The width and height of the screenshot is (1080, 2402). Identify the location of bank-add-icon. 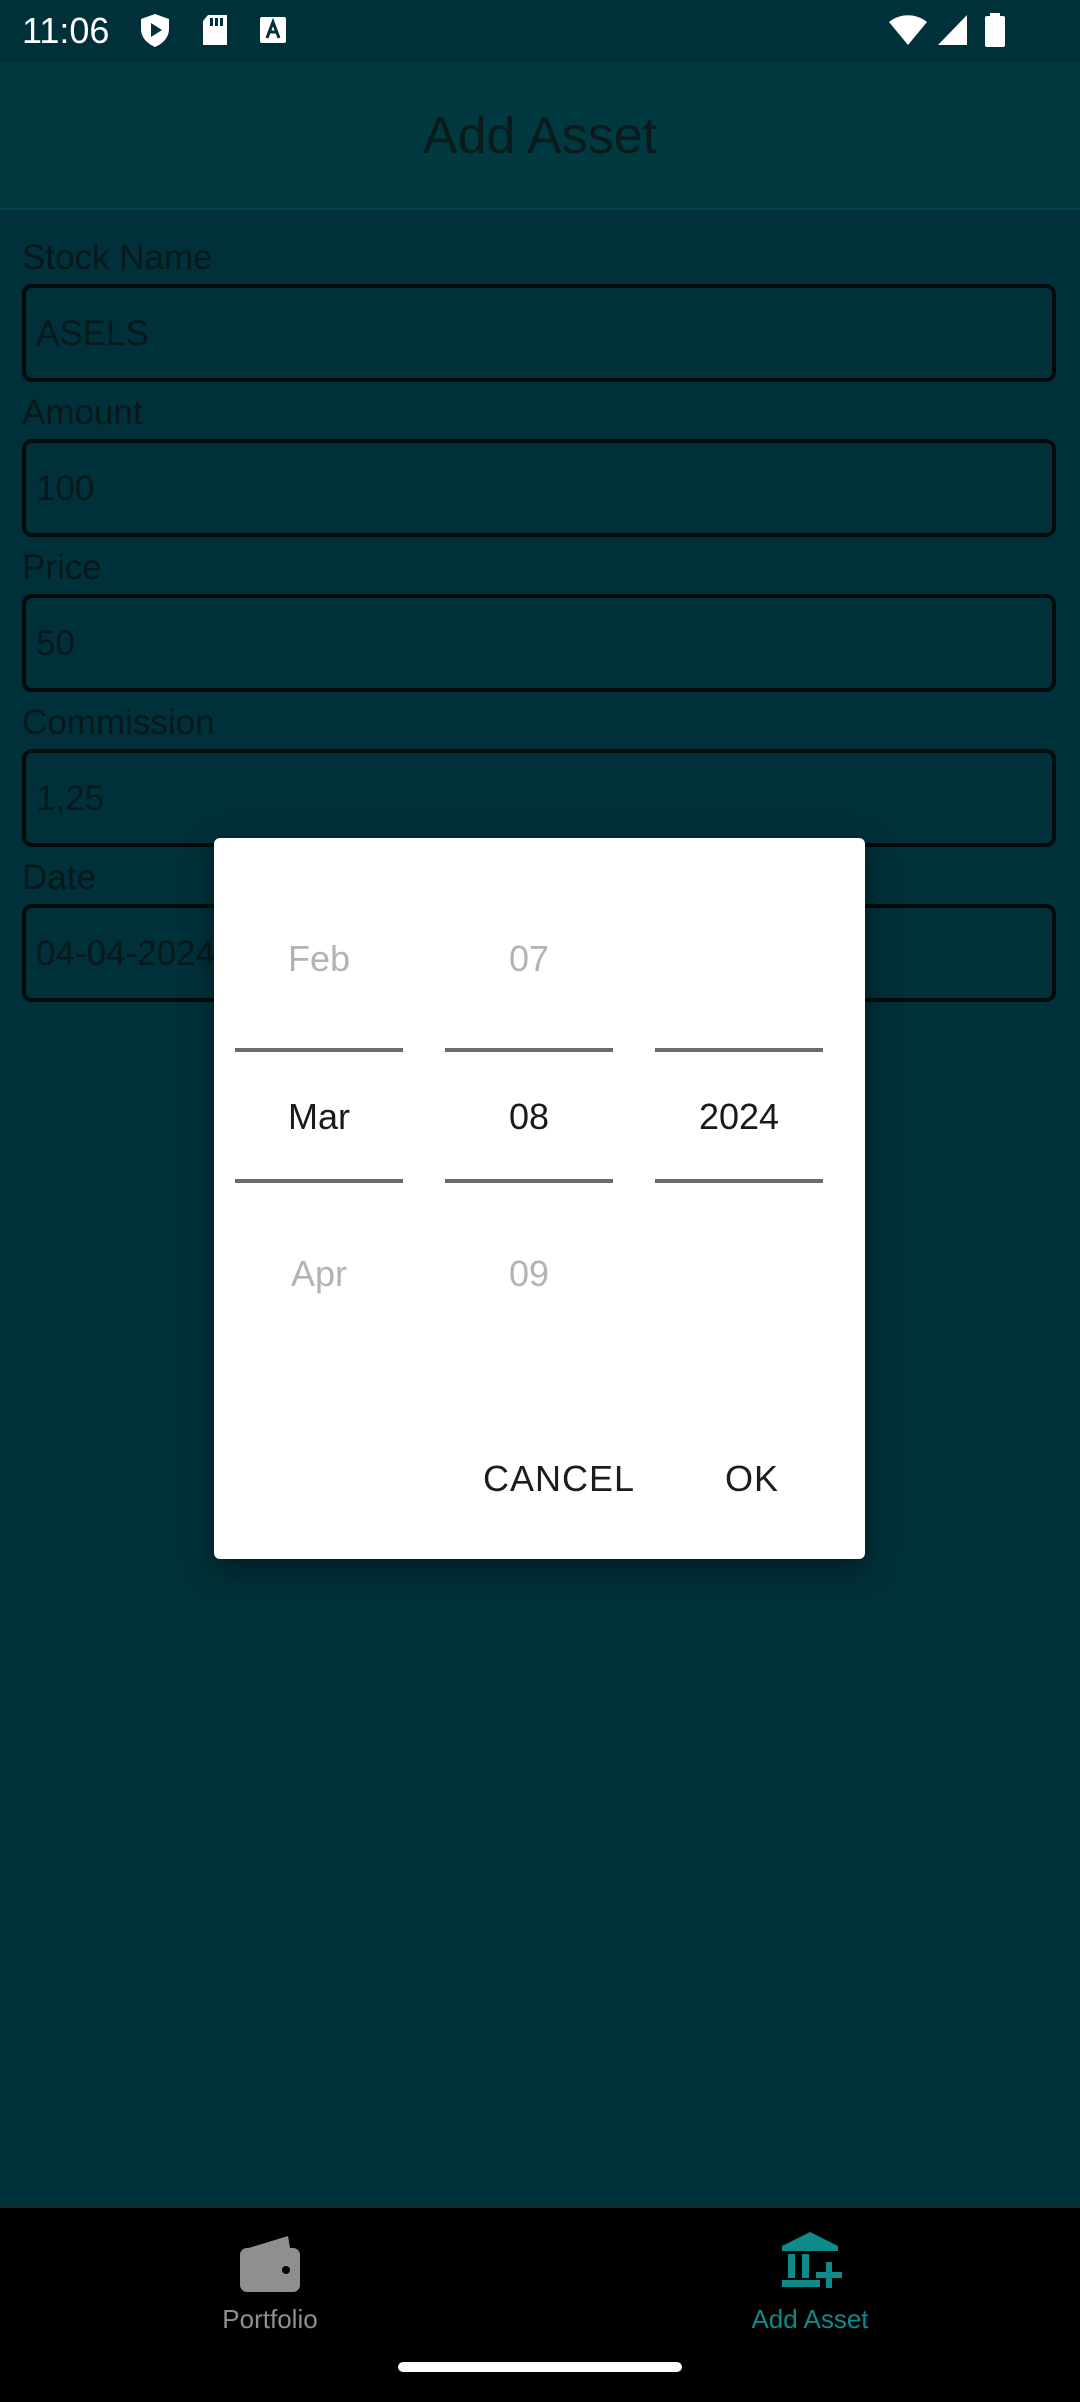
(812, 2260).